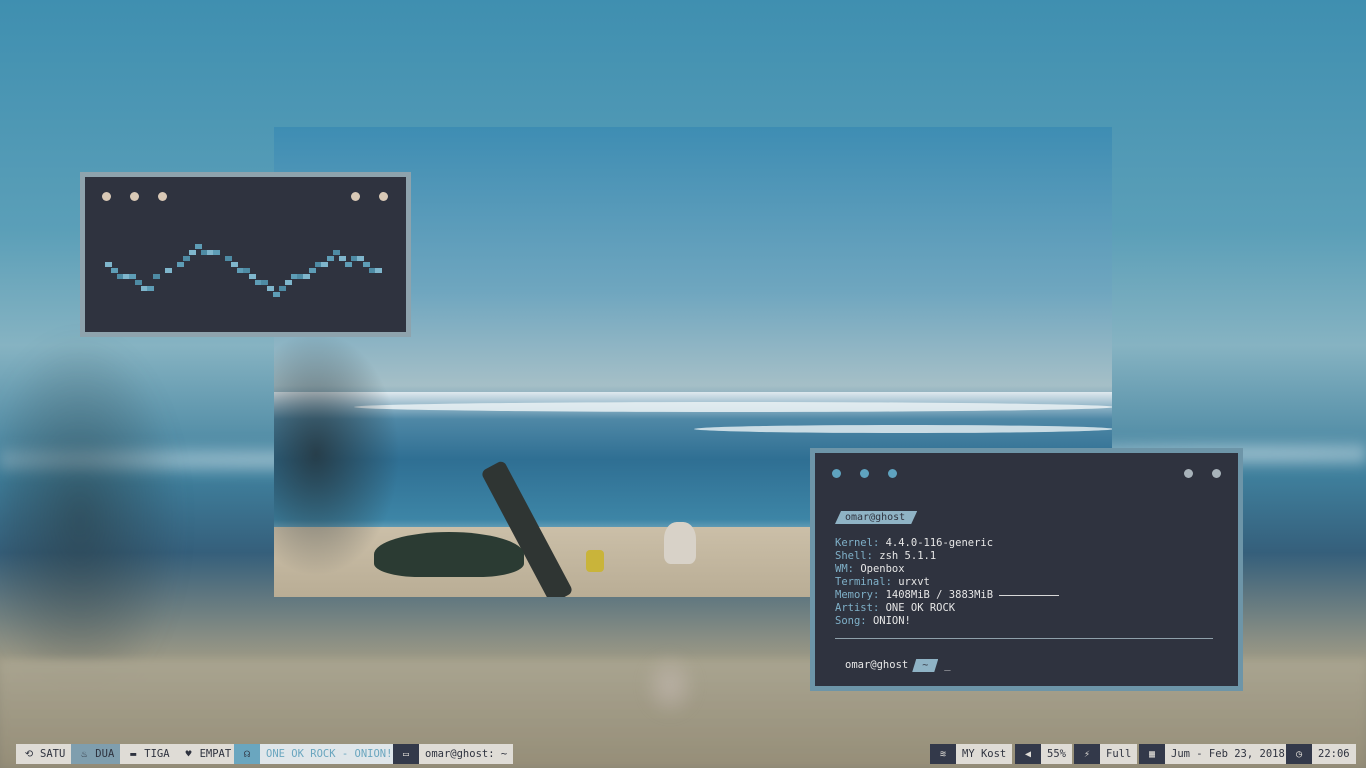 This screenshot has width=1366, height=768. Describe the element at coordinates (329, 754) in the screenshot. I see `now-playing: ONE OK ROCK - ONION!` at that location.